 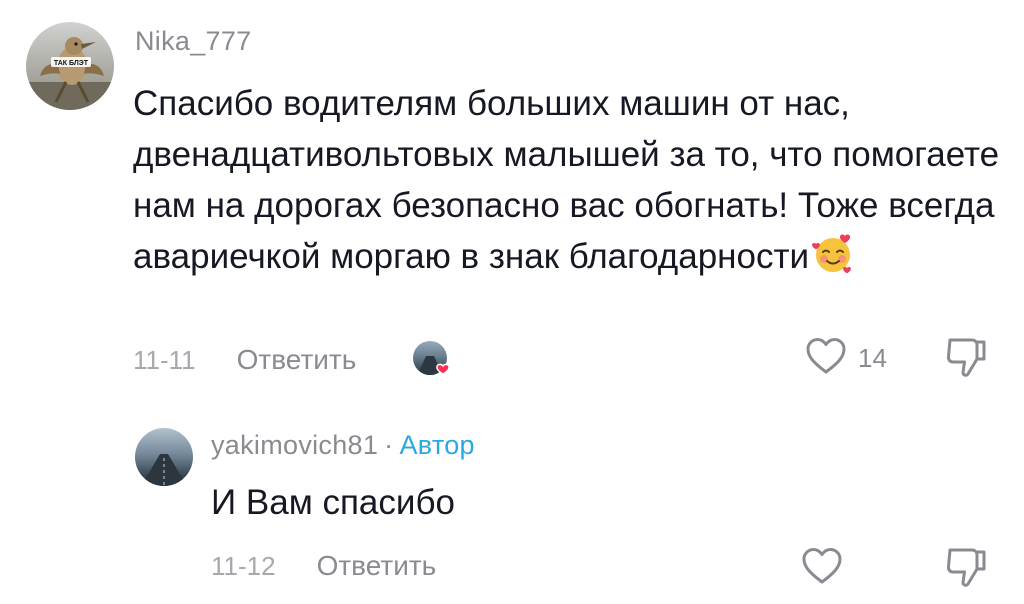 I want to click on smiling-face-with-hearts-icon, so click(x=833, y=254).